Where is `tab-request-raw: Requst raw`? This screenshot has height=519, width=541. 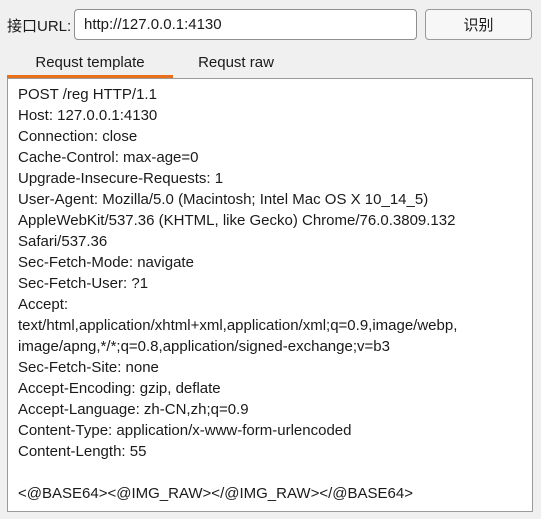
tab-request-raw: Requst raw is located at coordinates (236, 62).